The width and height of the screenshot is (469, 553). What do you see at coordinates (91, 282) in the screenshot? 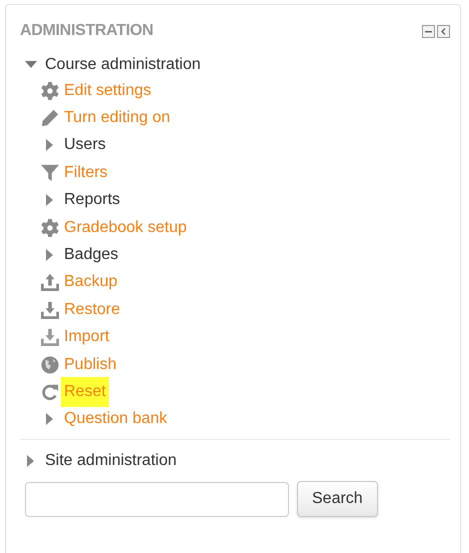
I see `menu-link: Backup` at bounding box center [91, 282].